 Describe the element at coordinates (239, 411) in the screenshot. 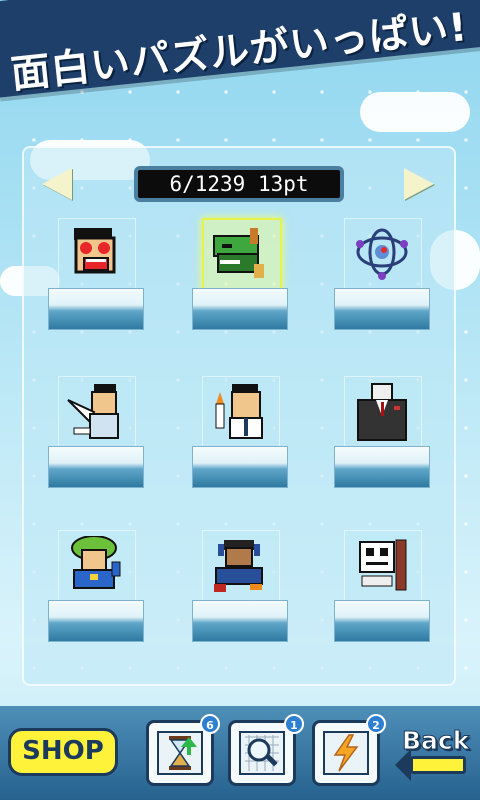

I see `man-with-torch-icon` at that location.